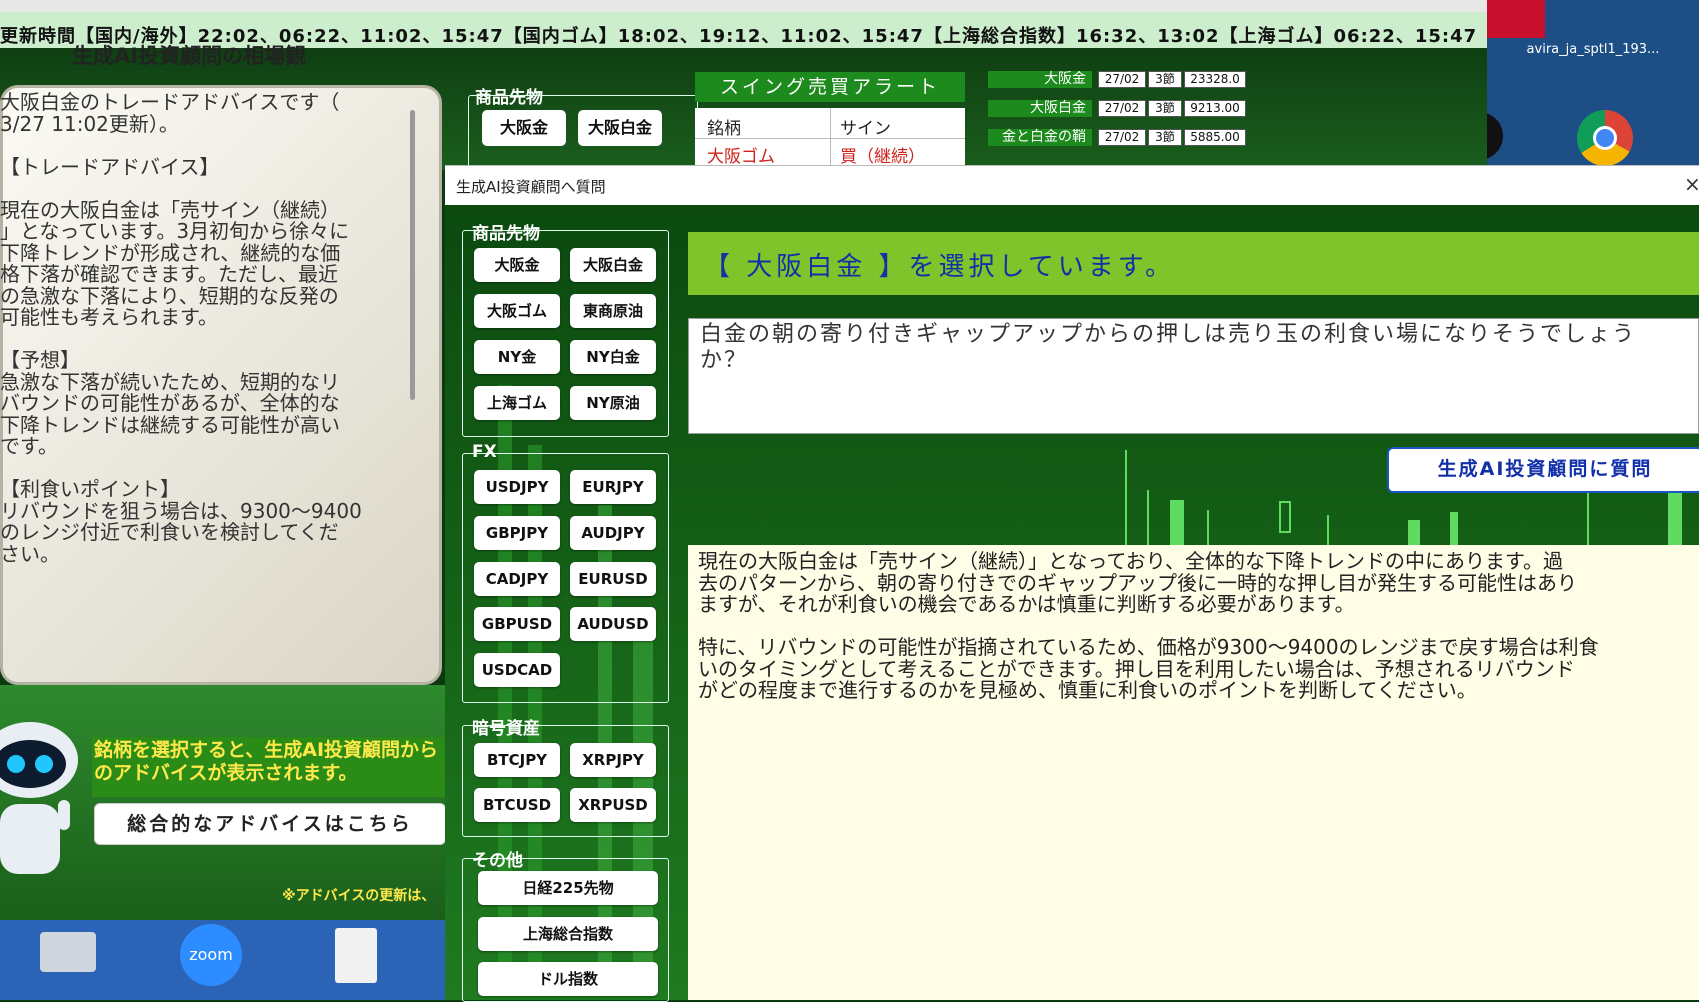 The height and width of the screenshot is (1002, 1699). Describe the element at coordinates (517, 670) in the screenshot. I see `btn-usdcad: USDCAD` at that location.